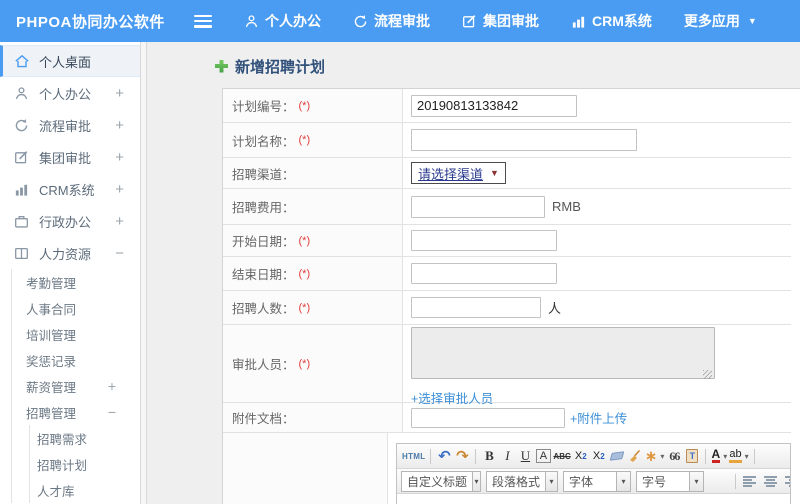 The image size is (800, 504). Describe the element at coordinates (70, 253) in the screenshot. I see `sidebar-item-human-resources: 人力资源 −` at that location.